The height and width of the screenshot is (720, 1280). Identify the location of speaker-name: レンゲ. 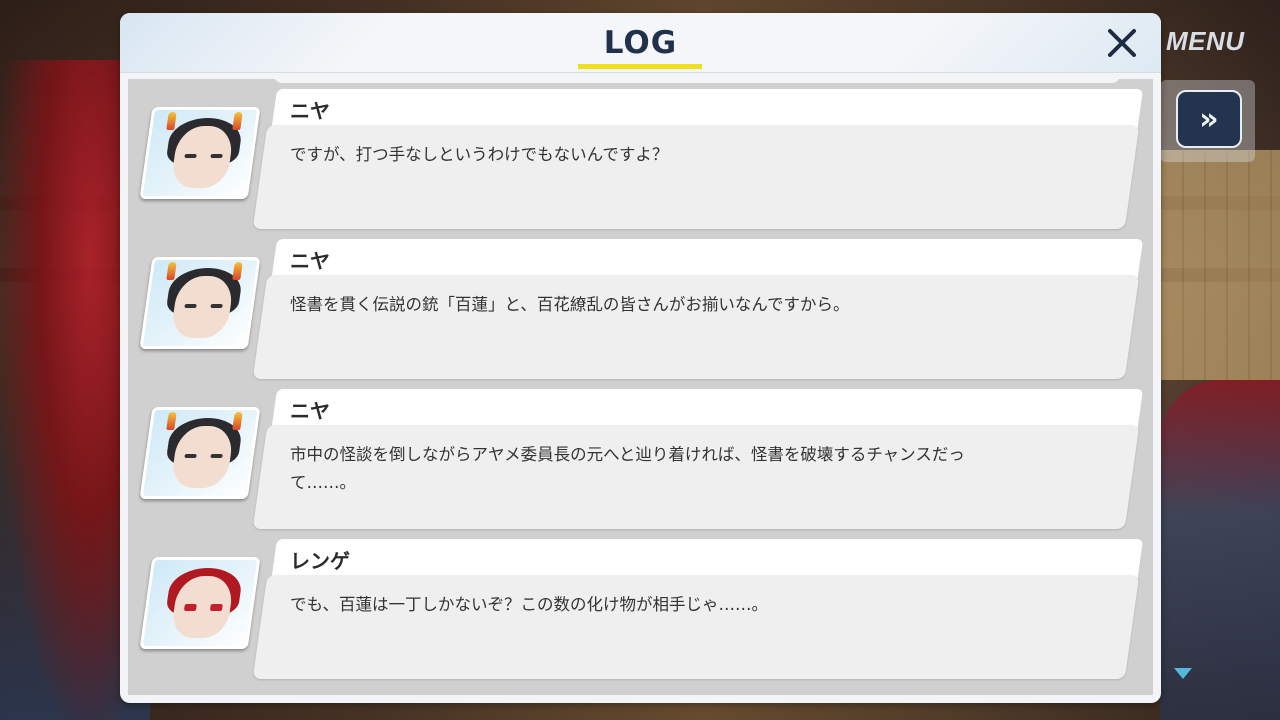
(320, 561).